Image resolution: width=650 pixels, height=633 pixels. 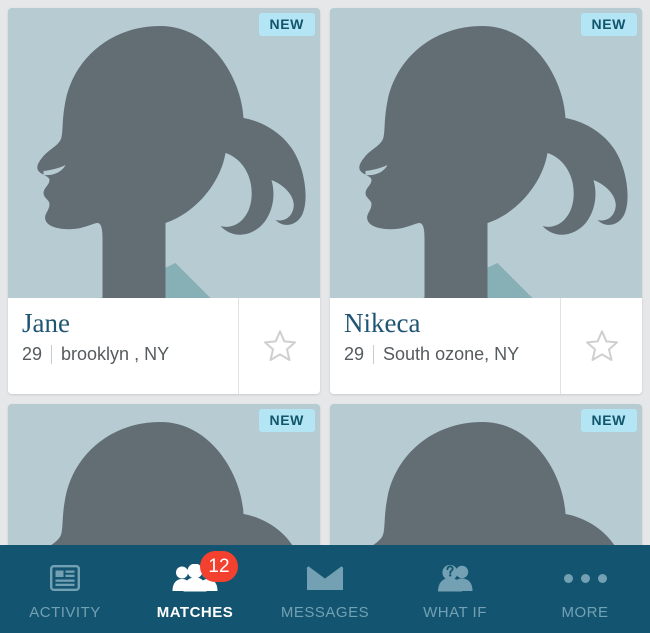 I want to click on nav-item-more: MORE, so click(x=585, y=589).